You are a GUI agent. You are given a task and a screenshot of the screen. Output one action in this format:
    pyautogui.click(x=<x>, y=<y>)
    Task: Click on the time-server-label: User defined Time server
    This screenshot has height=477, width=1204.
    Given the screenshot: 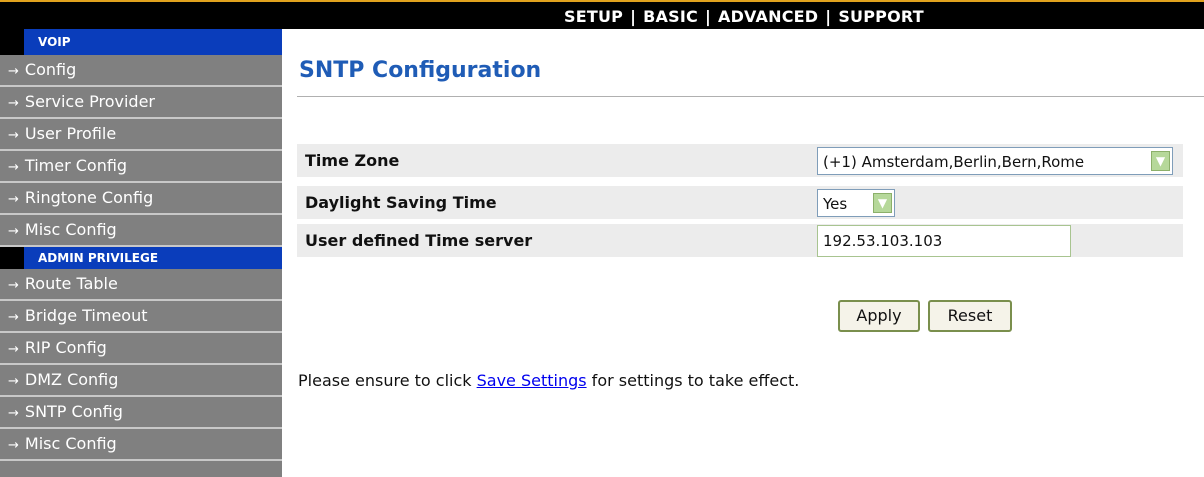 What is the action you would take?
    pyautogui.click(x=419, y=240)
    